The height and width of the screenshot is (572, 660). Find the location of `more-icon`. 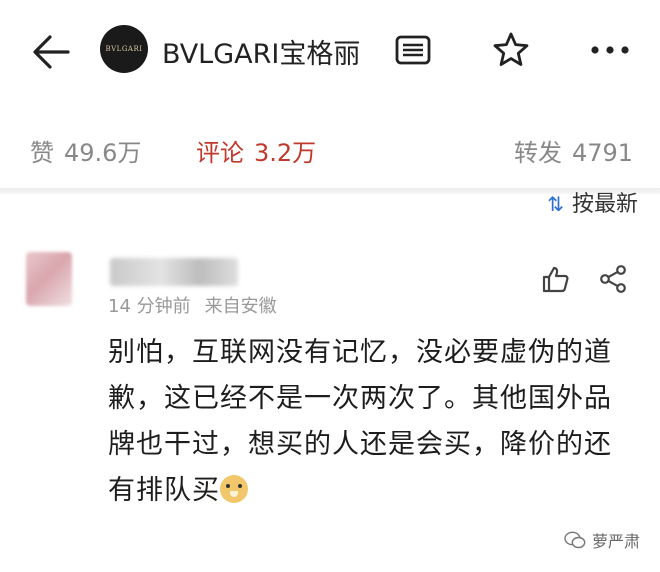

more-icon is located at coordinates (610, 50).